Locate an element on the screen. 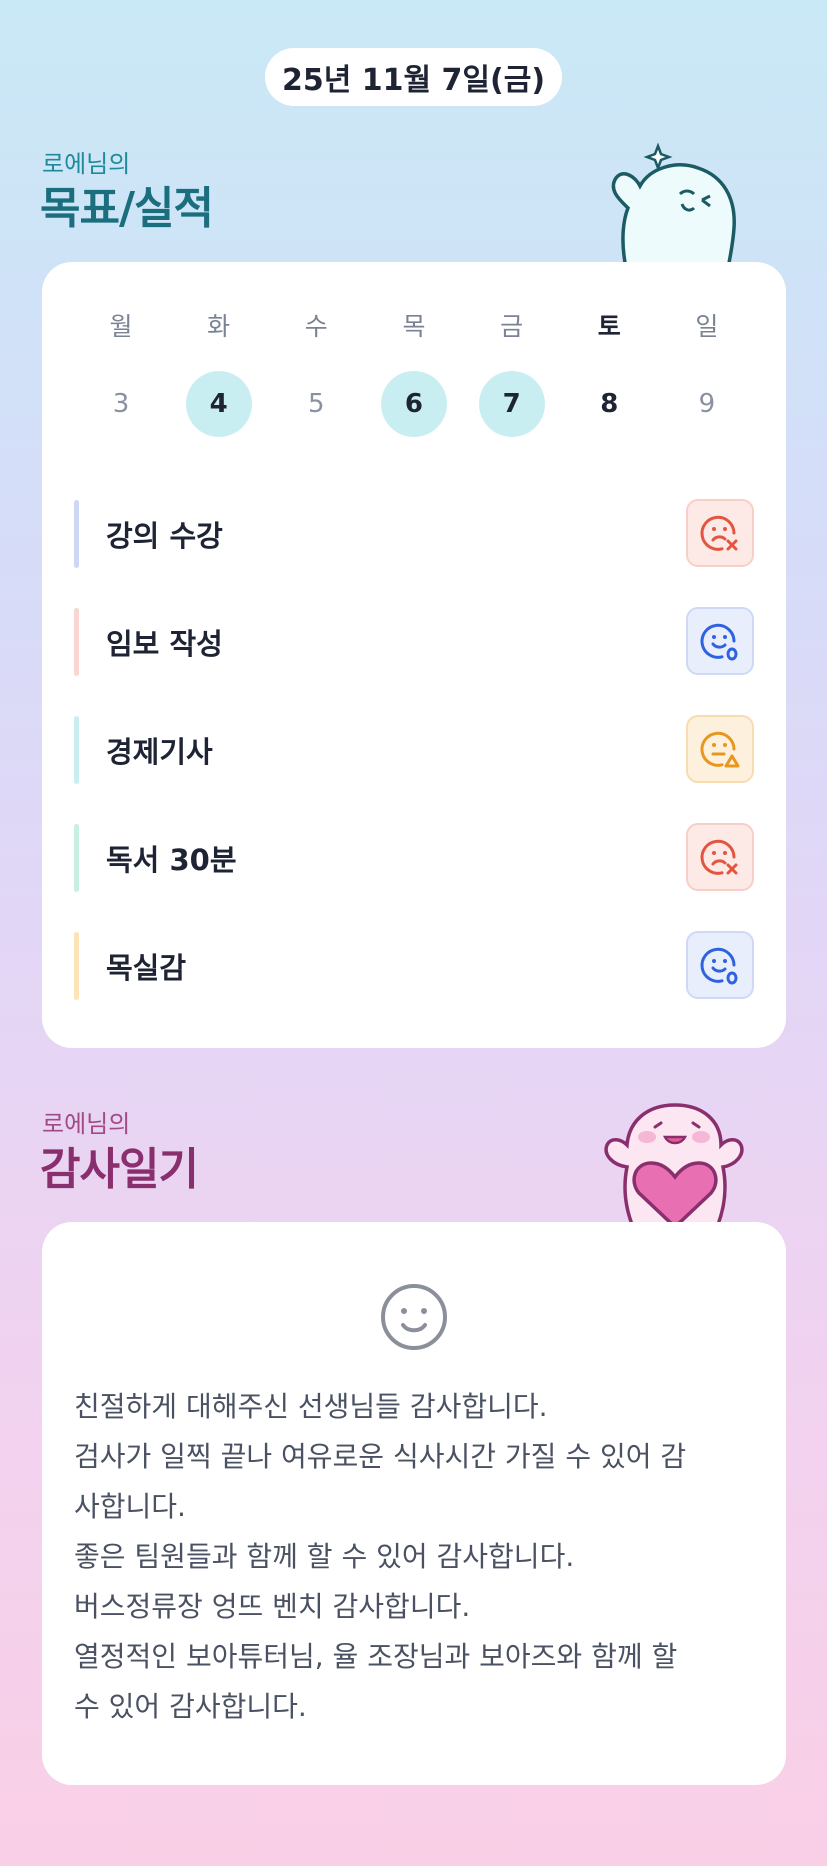 The image size is (827, 1866). goal-label: 독서 30분 is located at coordinates (171, 860).